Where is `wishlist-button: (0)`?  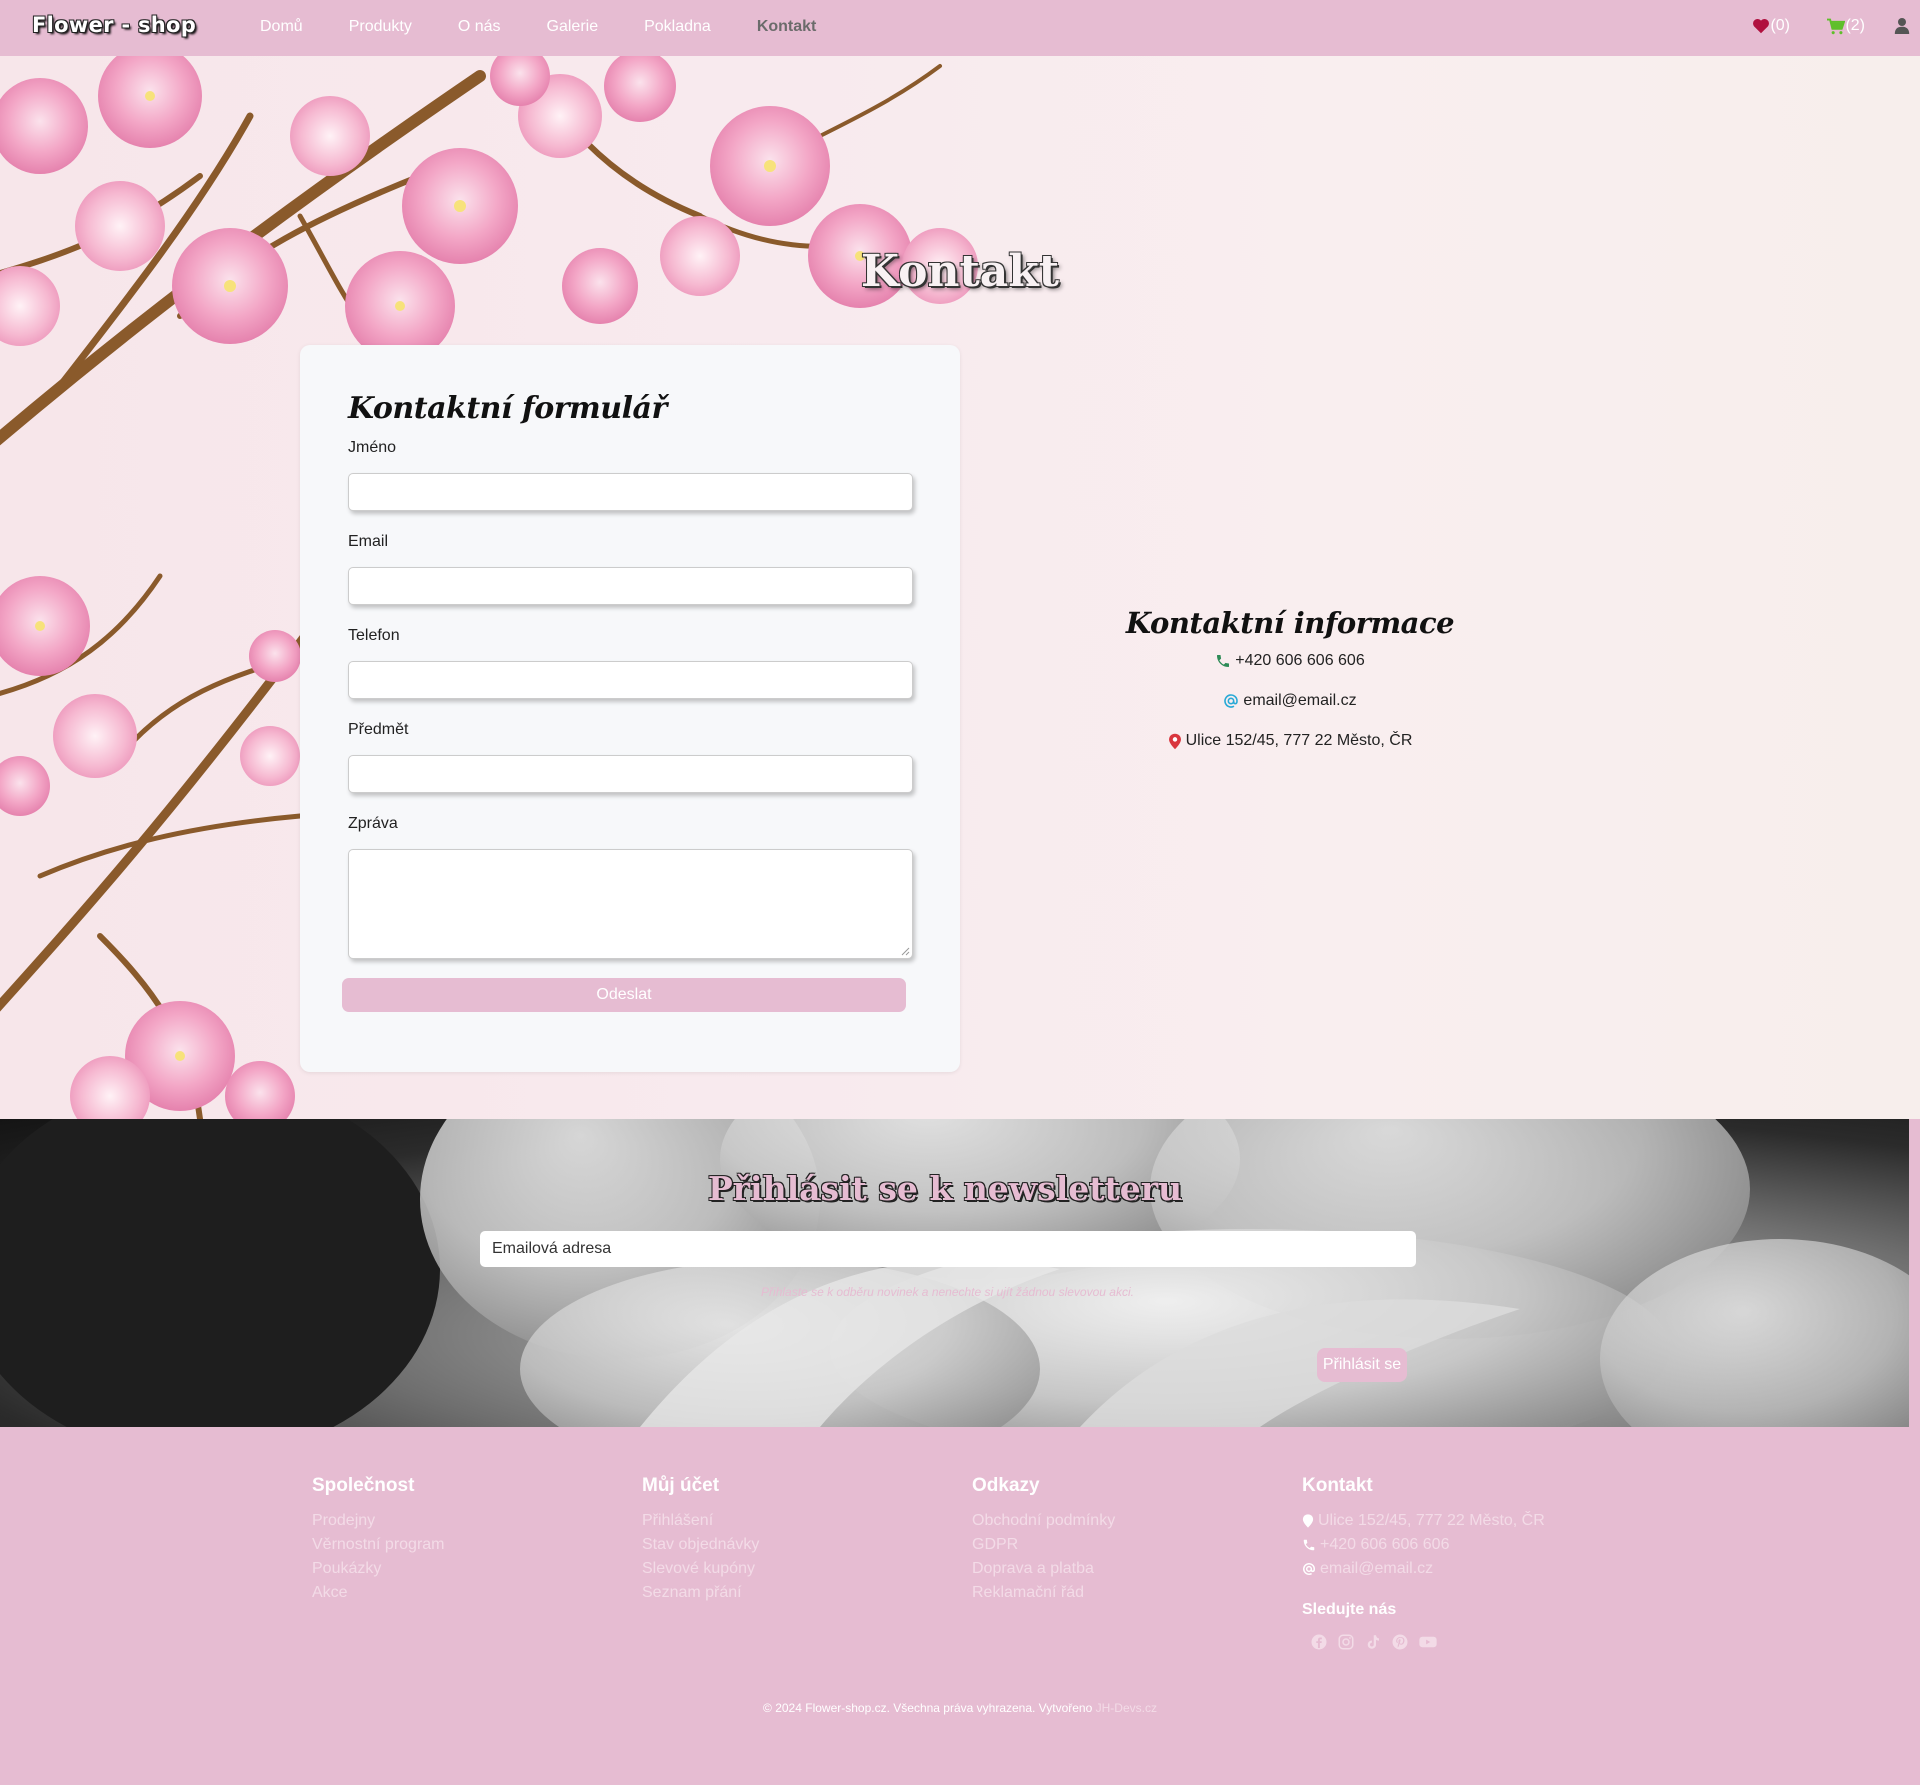 wishlist-button: (0) is located at coordinates (1771, 26).